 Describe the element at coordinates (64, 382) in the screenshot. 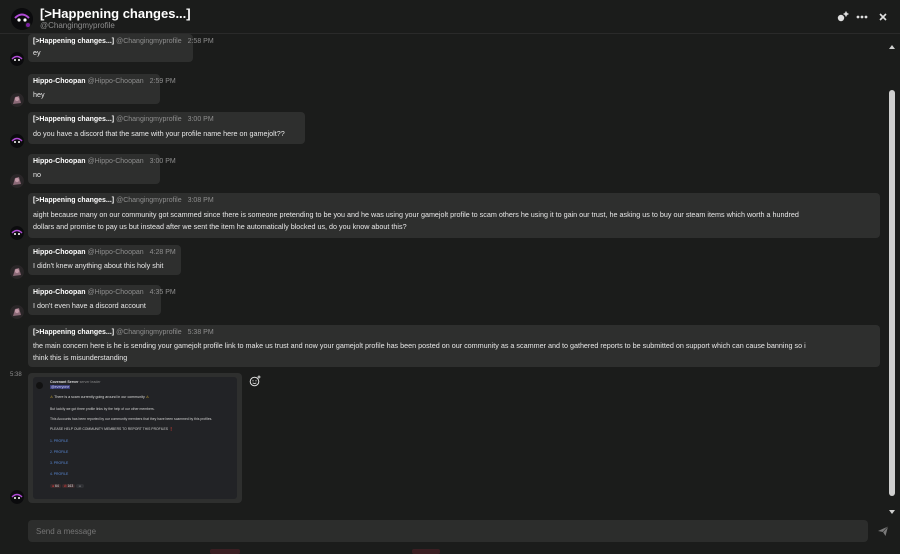

I see `embed-author: Covenant Server` at that location.